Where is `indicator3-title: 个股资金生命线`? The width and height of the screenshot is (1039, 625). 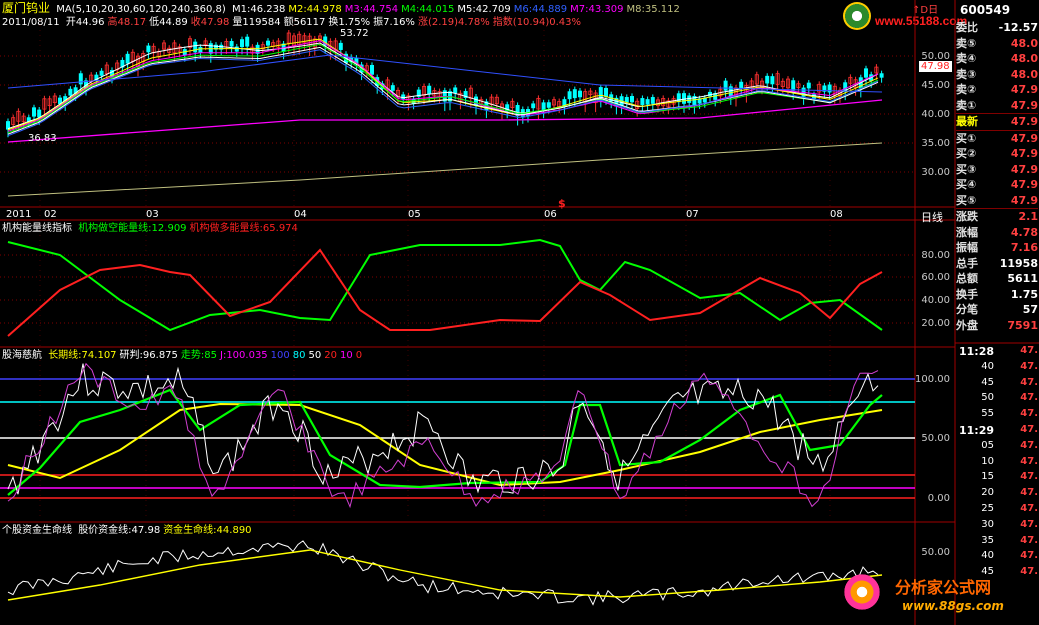
indicator3-title: 个股资金生命线 is located at coordinates (37, 530).